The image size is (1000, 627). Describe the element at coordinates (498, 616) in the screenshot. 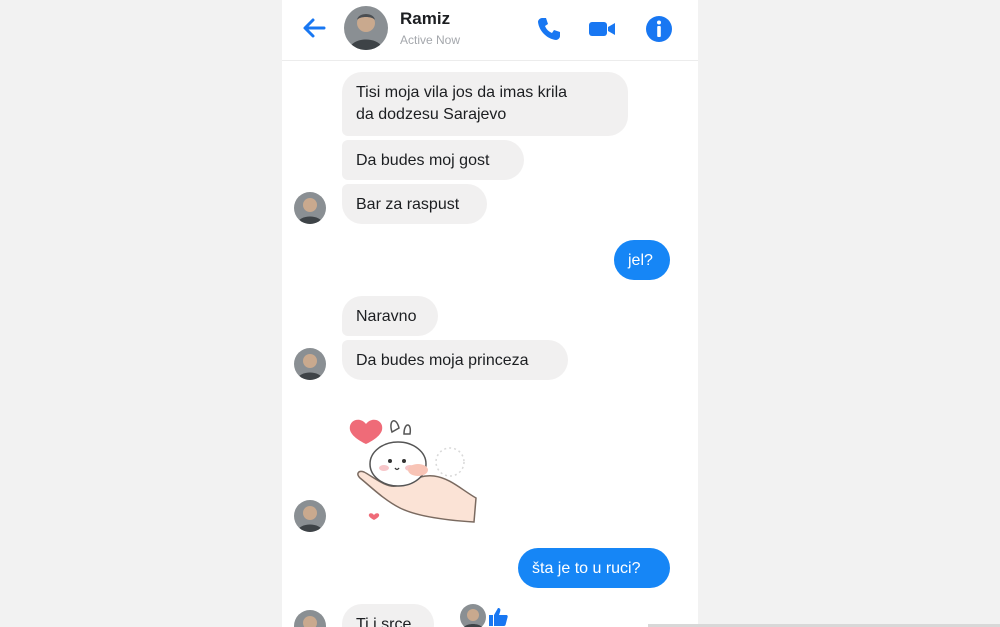

I see `thumbs-up-icon` at that location.